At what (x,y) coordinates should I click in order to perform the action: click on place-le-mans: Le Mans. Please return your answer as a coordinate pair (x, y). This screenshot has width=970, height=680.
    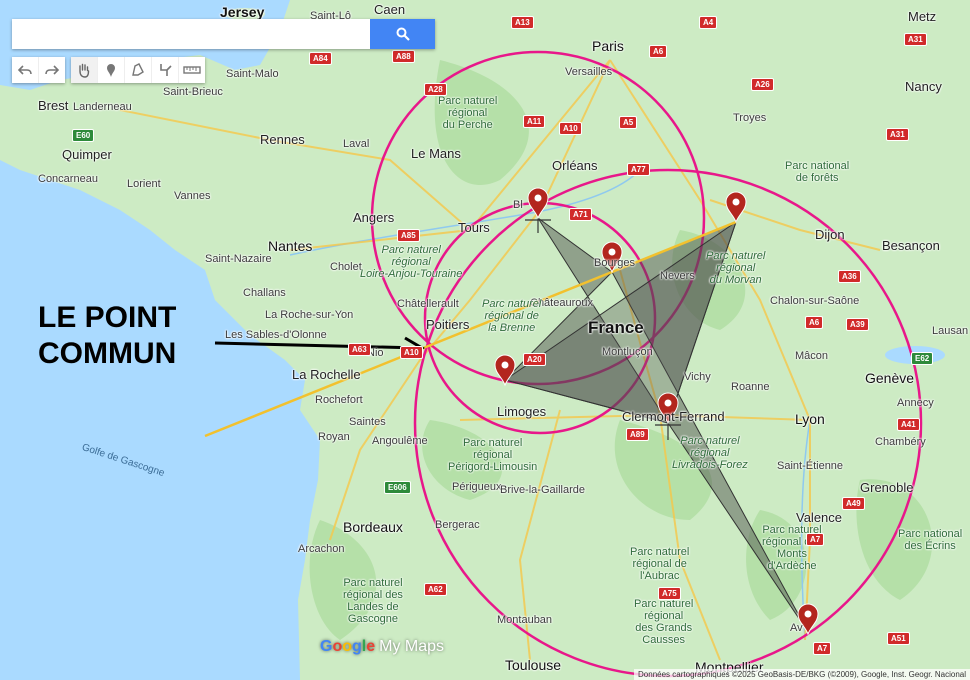
    Looking at the image, I should click on (436, 153).